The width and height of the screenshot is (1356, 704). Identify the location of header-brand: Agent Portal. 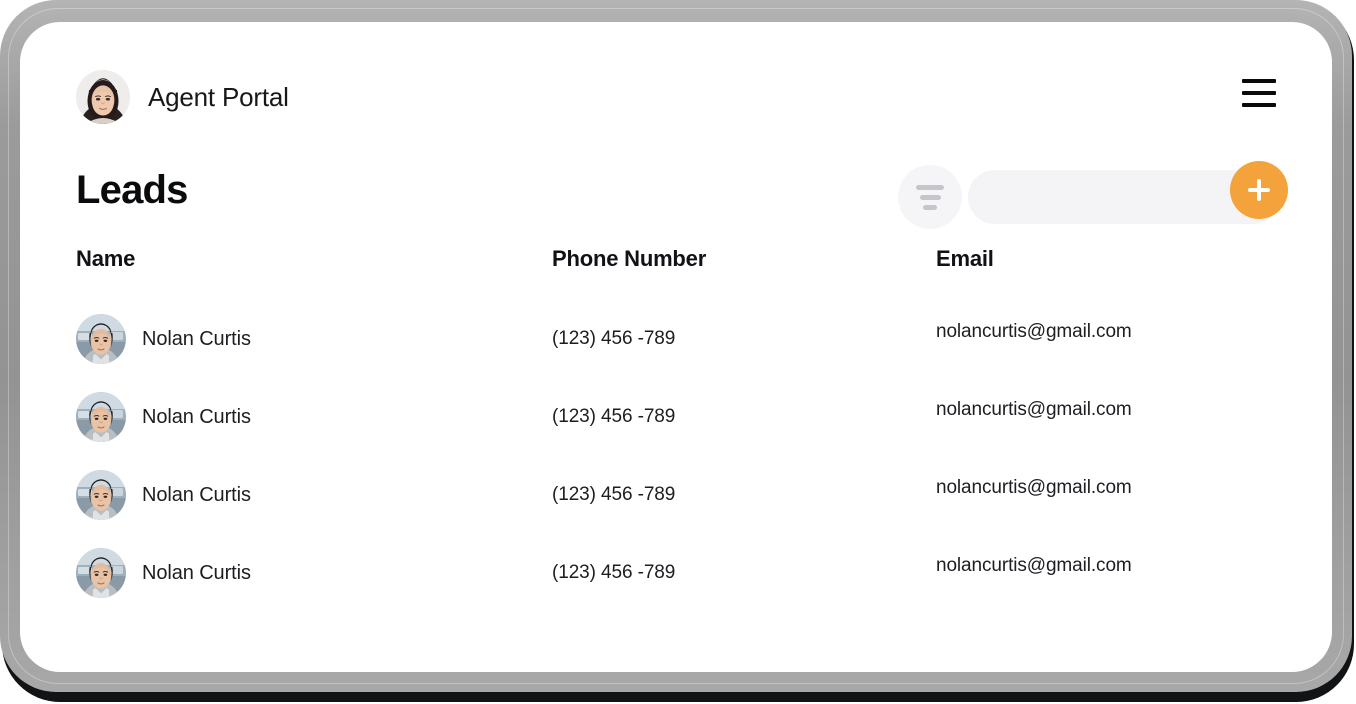
(182, 97).